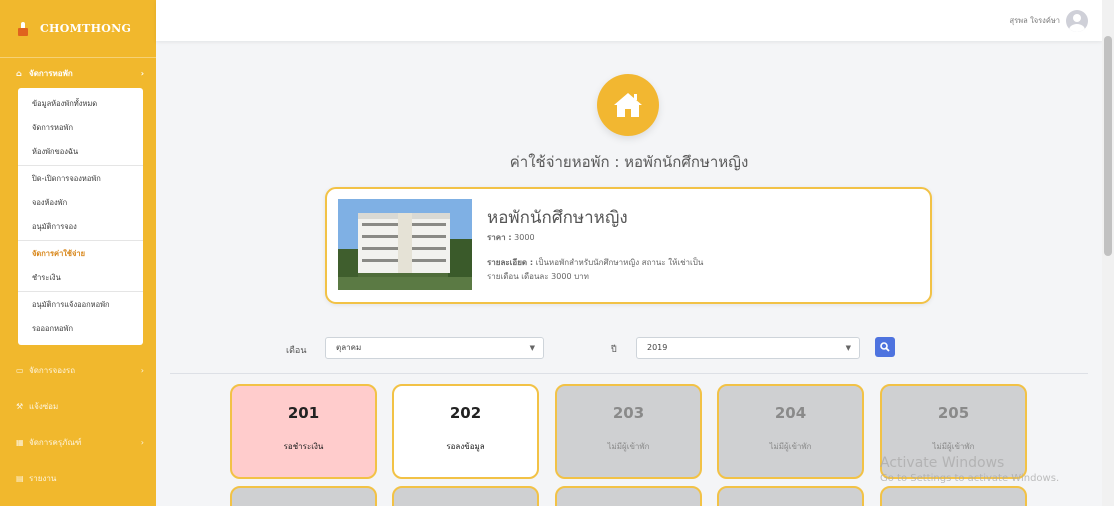  I want to click on sidebar-item-report: ▤ รายงาน, so click(78, 478).